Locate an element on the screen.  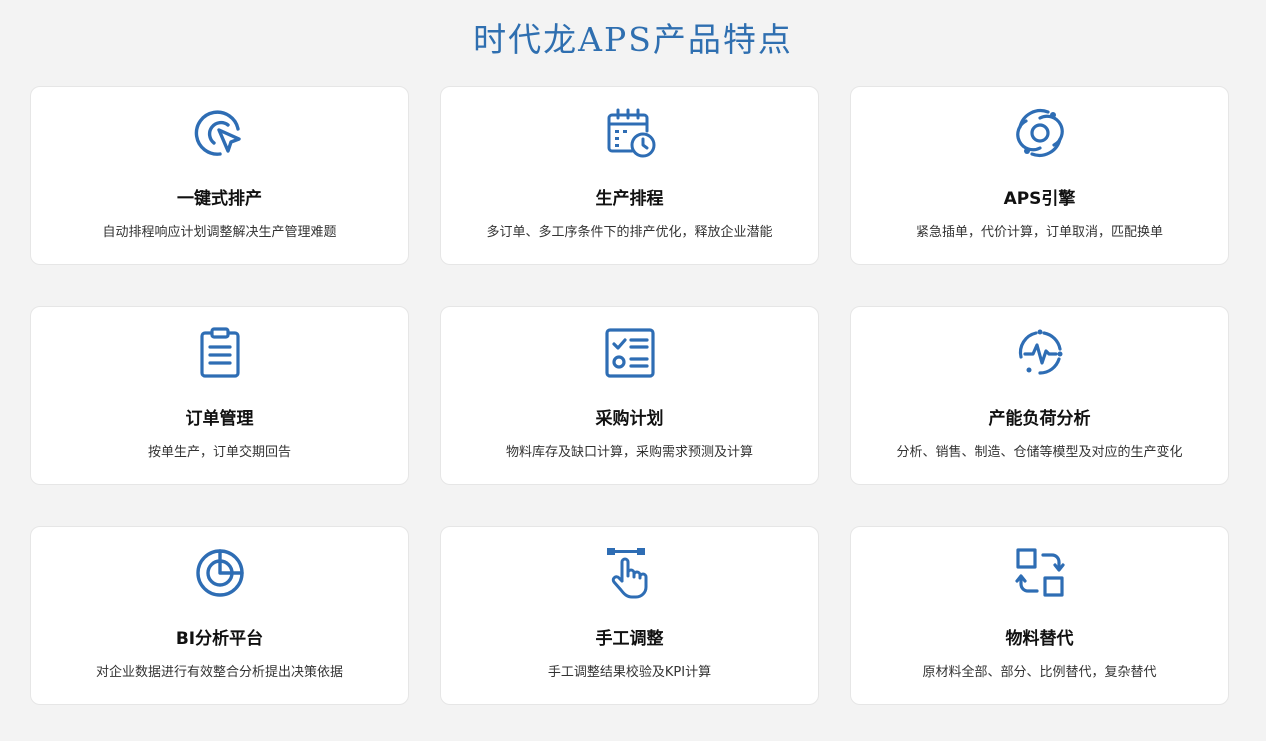
feature-title: 订单管理 is located at coordinates (219, 419).